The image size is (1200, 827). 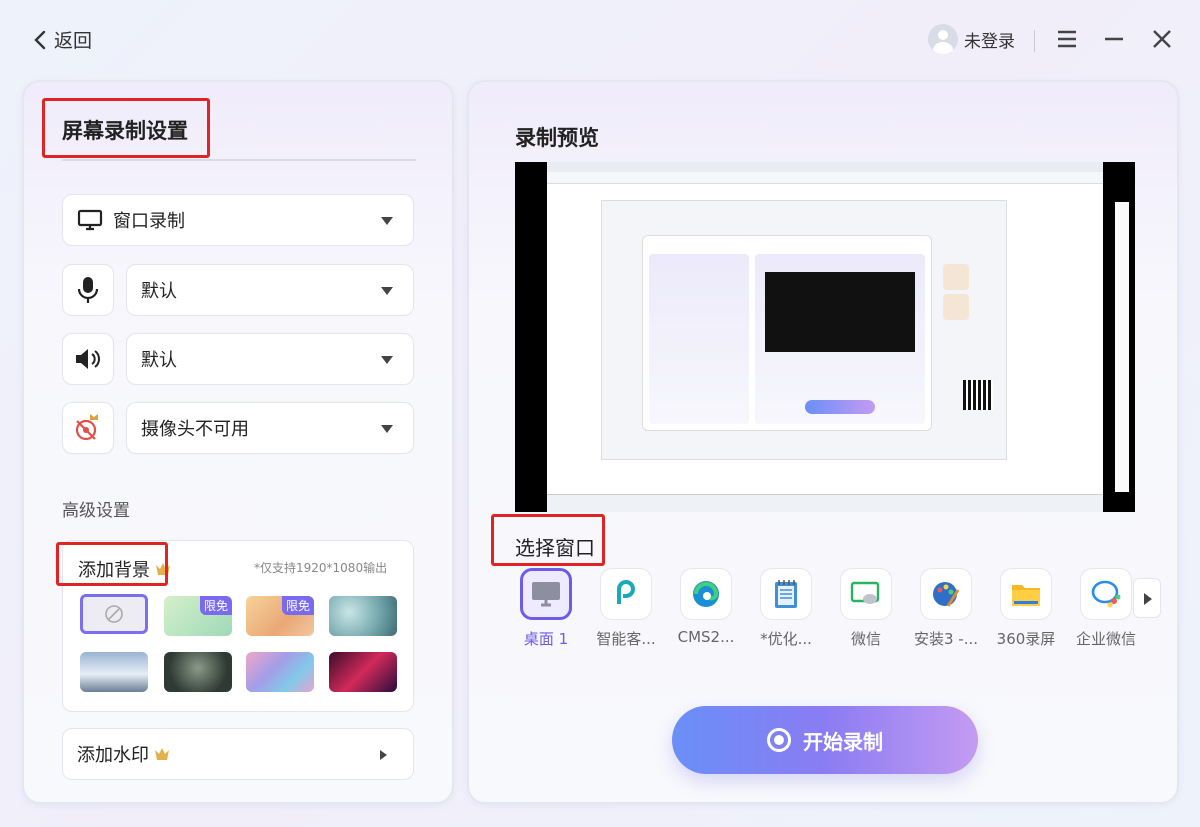 What do you see at coordinates (383, 755) in the screenshot?
I see `caret-right-icon` at bounding box center [383, 755].